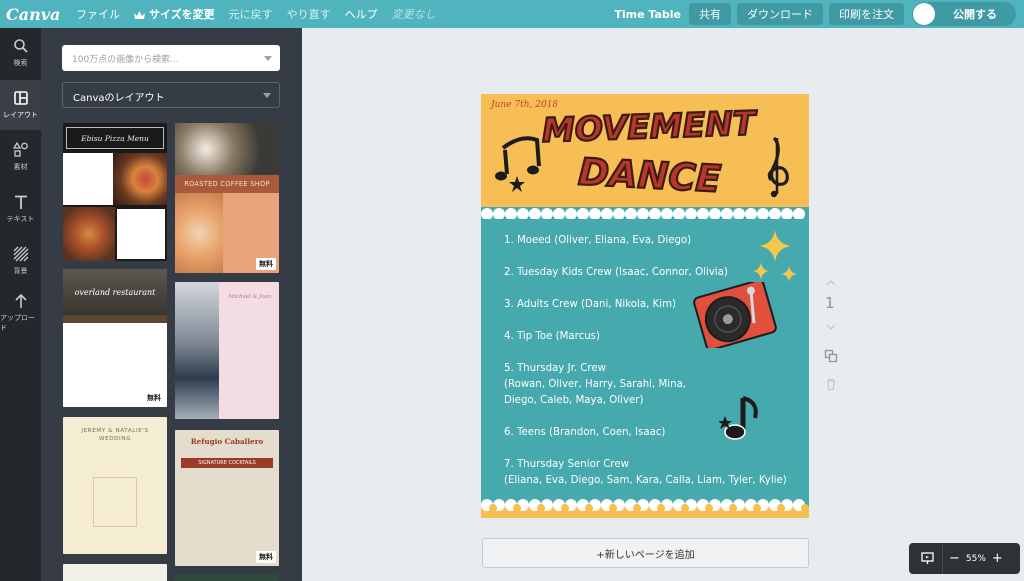  Describe the element at coordinates (975, 14) in the screenshot. I see `publish-label: 公開する` at that location.